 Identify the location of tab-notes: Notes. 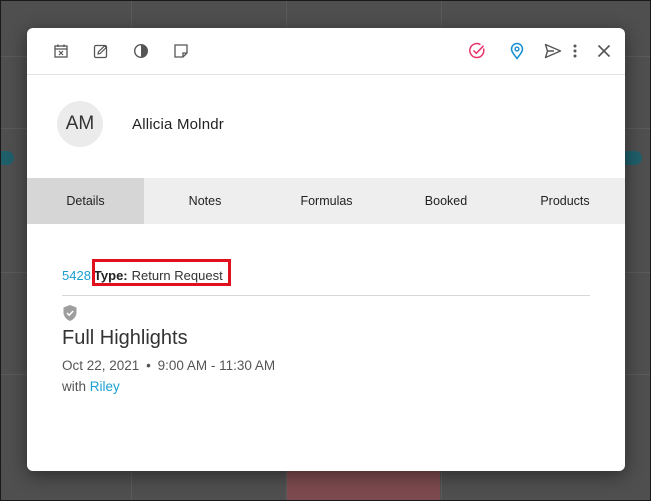
(205, 201).